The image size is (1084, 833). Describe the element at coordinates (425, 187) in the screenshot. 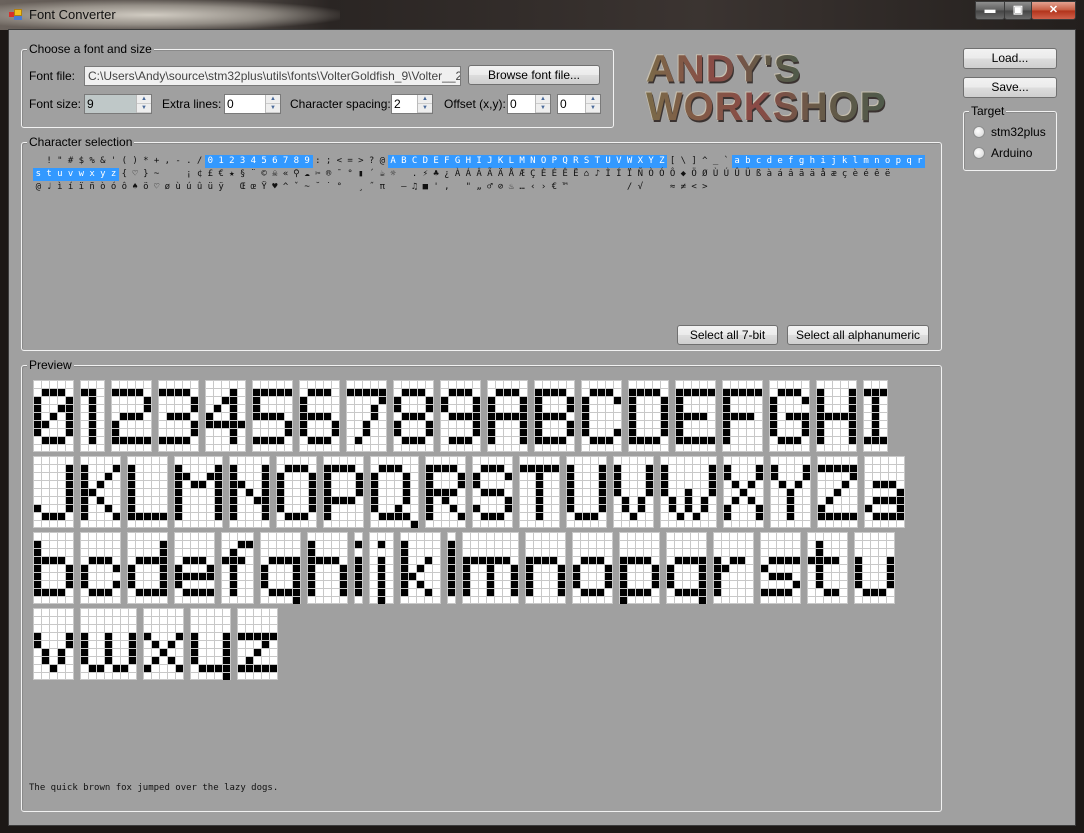

I see `character-cell: ■` at that location.